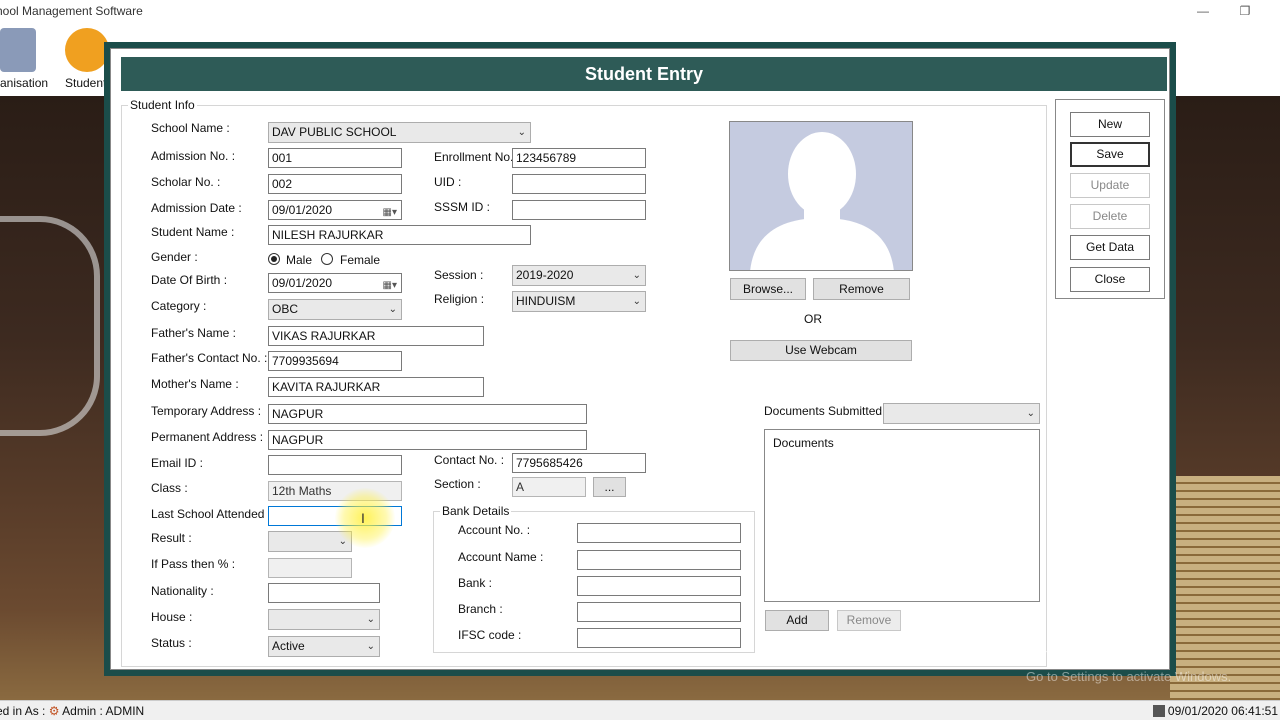 The image size is (1280, 720). I want to click on dialog-title: Student Entry, so click(644, 74).